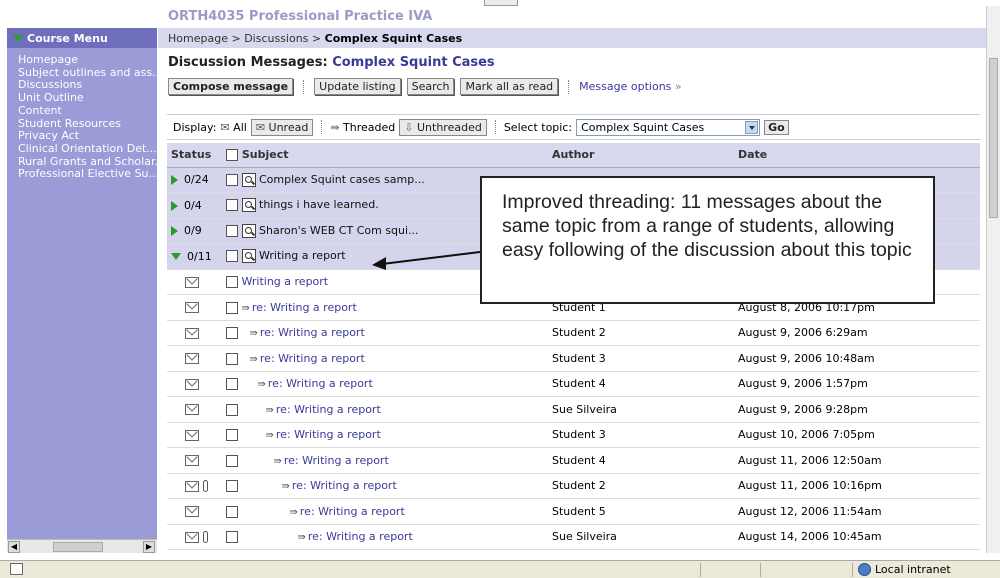 The image size is (1000, 578). I want to click on mark-all-read-button: Mark all as read, so click(509, 86).